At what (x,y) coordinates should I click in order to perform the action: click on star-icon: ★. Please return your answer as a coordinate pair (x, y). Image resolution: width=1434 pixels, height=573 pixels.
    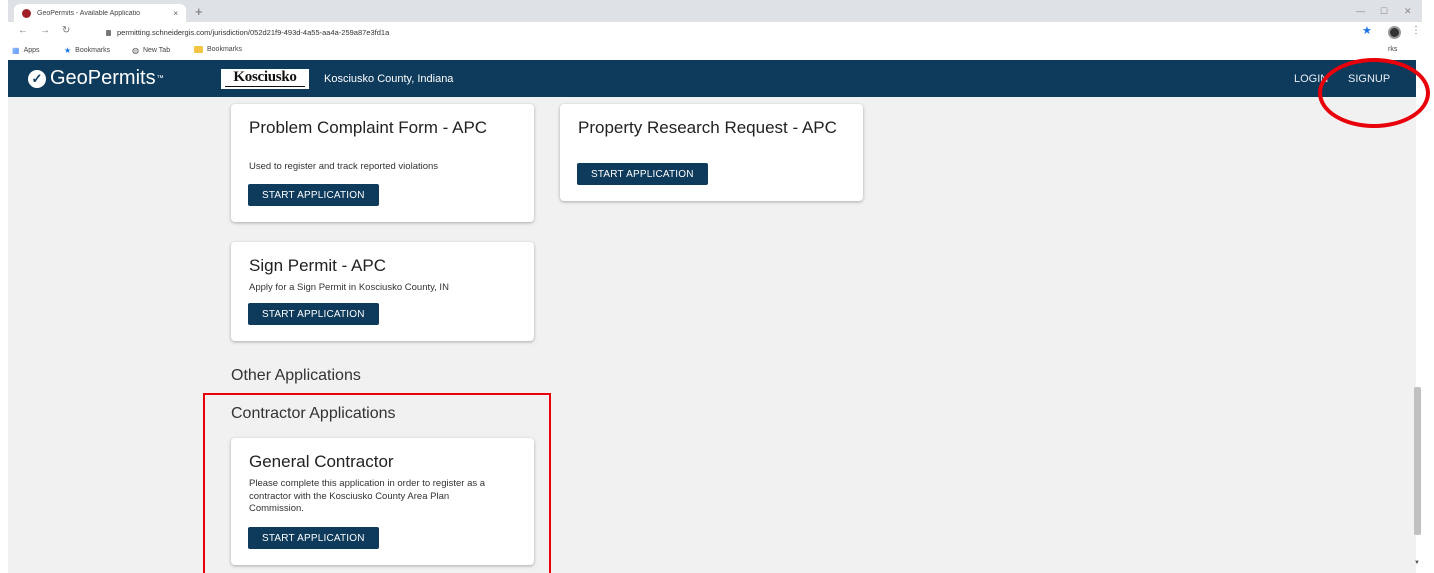
    Looking at the image, I should click on (68, 50).